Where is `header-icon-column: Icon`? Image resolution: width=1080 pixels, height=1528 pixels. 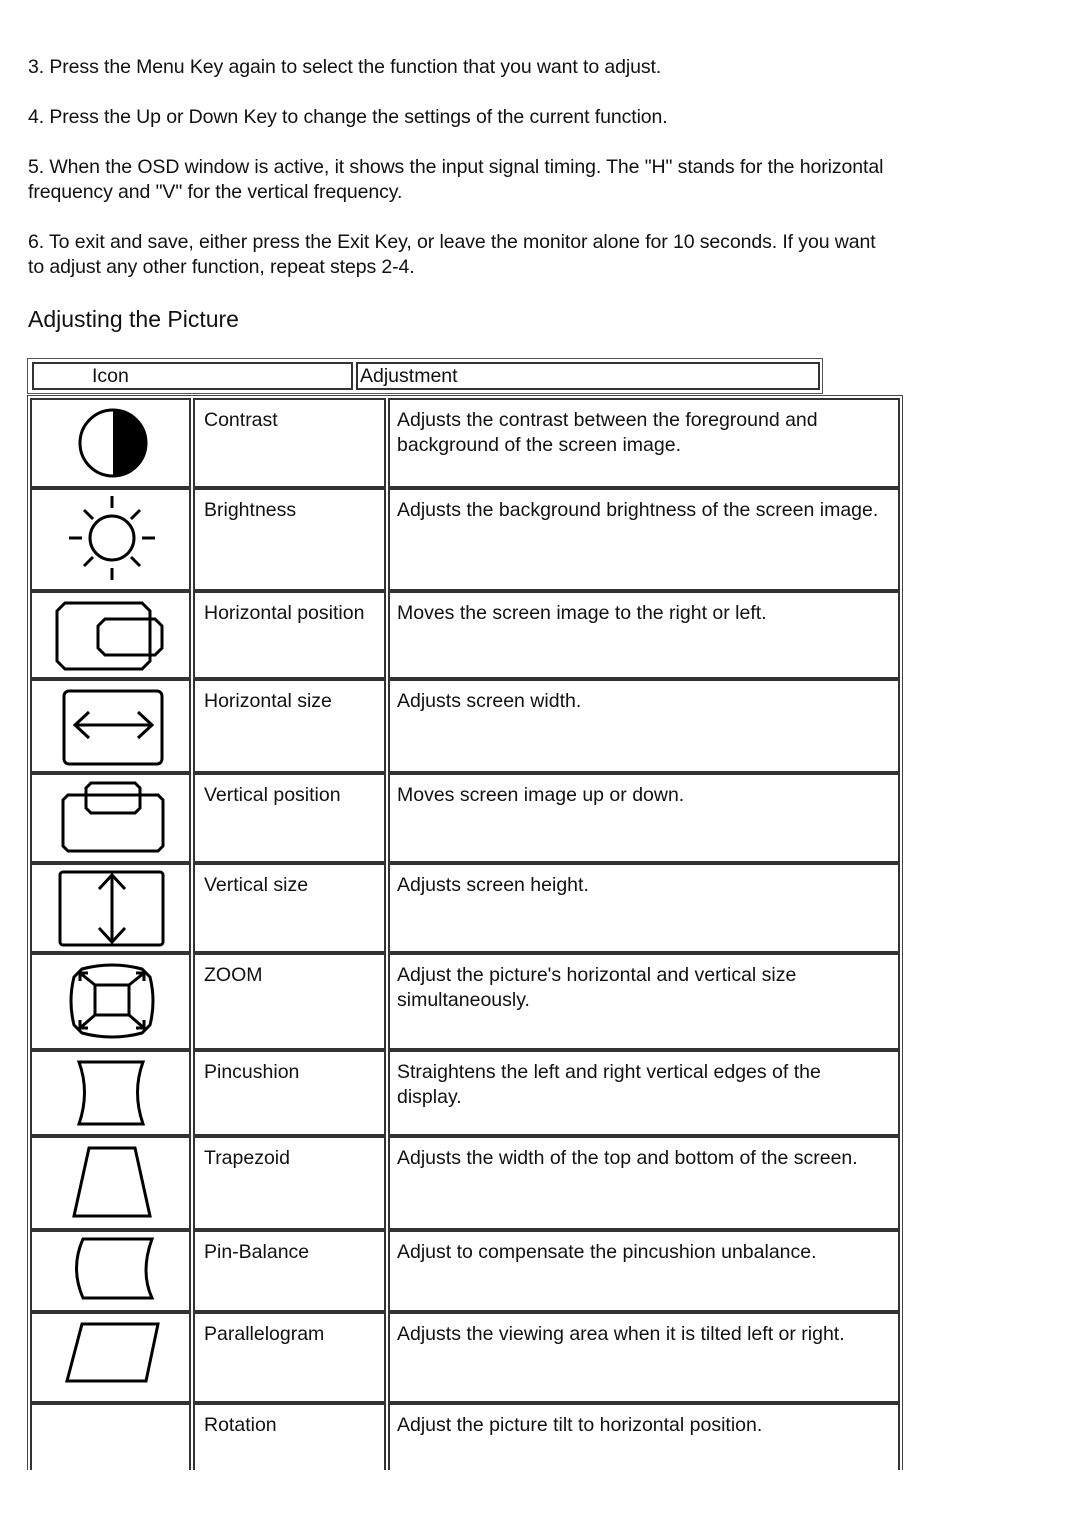
header-icon-column: Icon is located at coordinates (192, 376).